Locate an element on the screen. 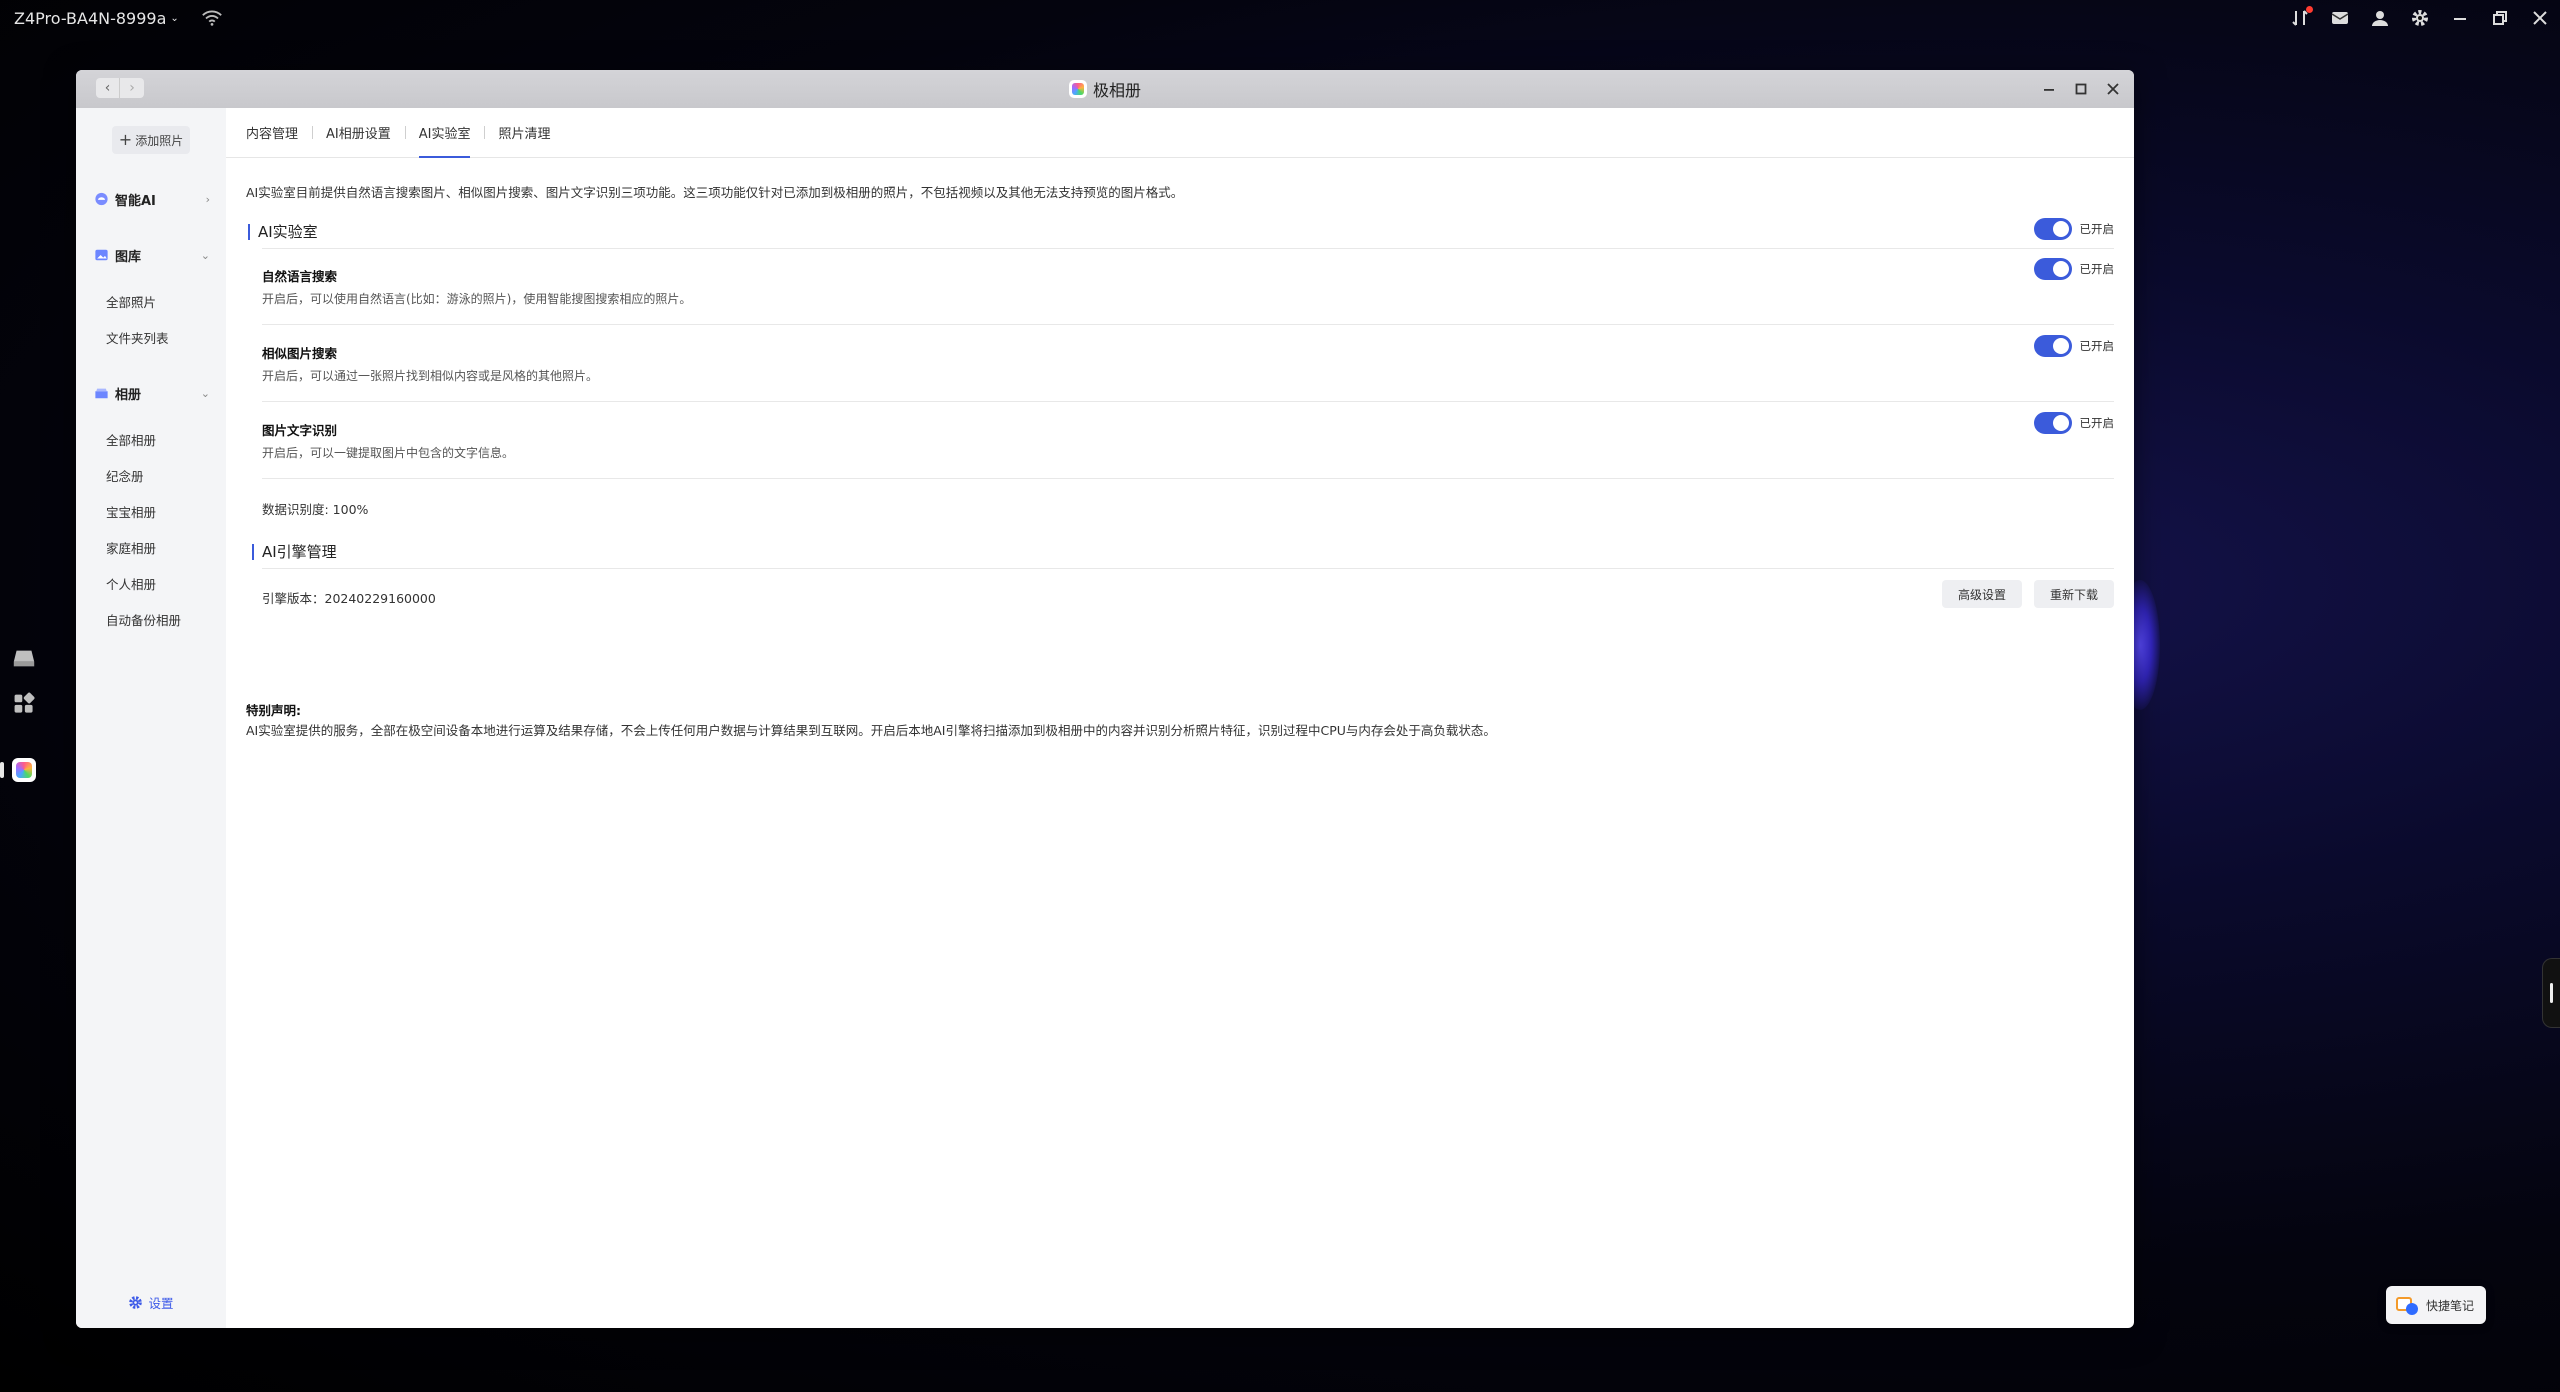 The height and width of the screenshot is (1392, 2560). sidebar-item-albums: 相册 ⌄ is located at coordinates (154, 393).